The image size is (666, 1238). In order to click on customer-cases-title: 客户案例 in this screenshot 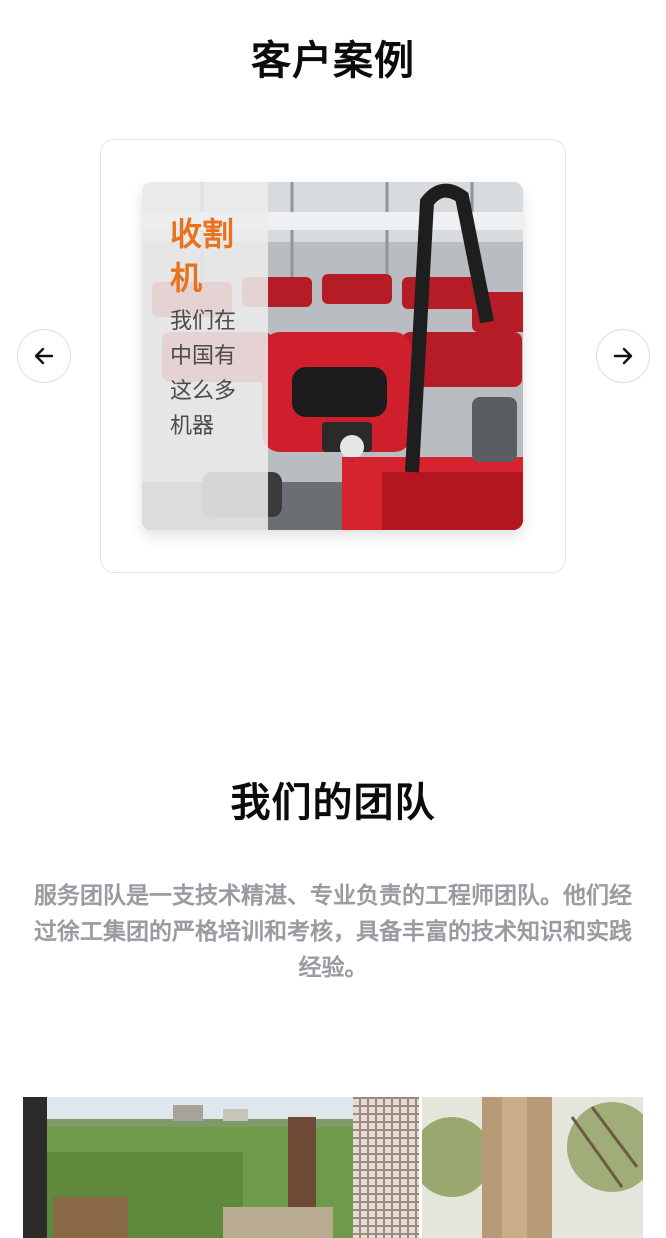, I will do `click(333, 61)`.